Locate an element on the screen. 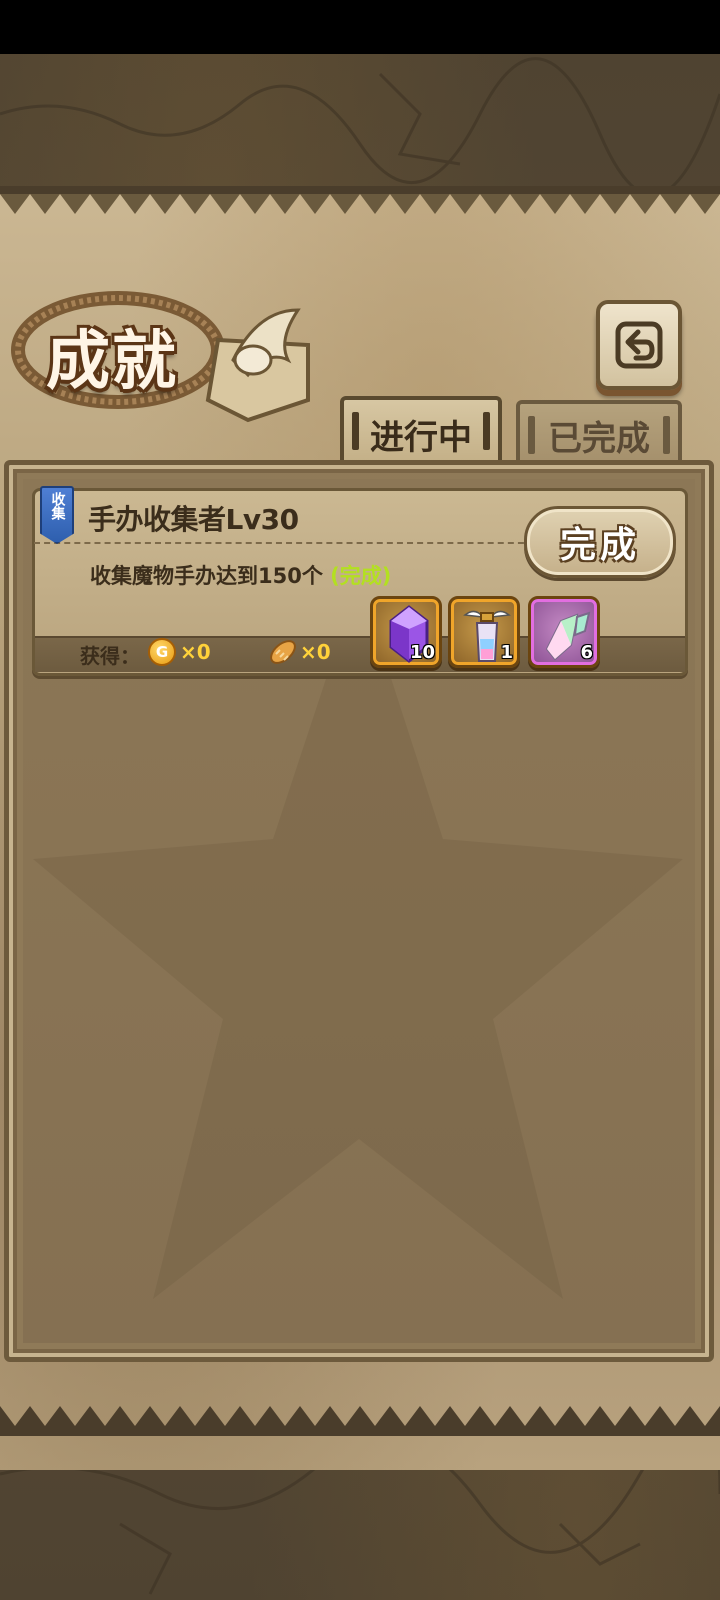 This screenshot has height=1600, width=720. coin-amount: ×0 is located at coordinates (195, 652).